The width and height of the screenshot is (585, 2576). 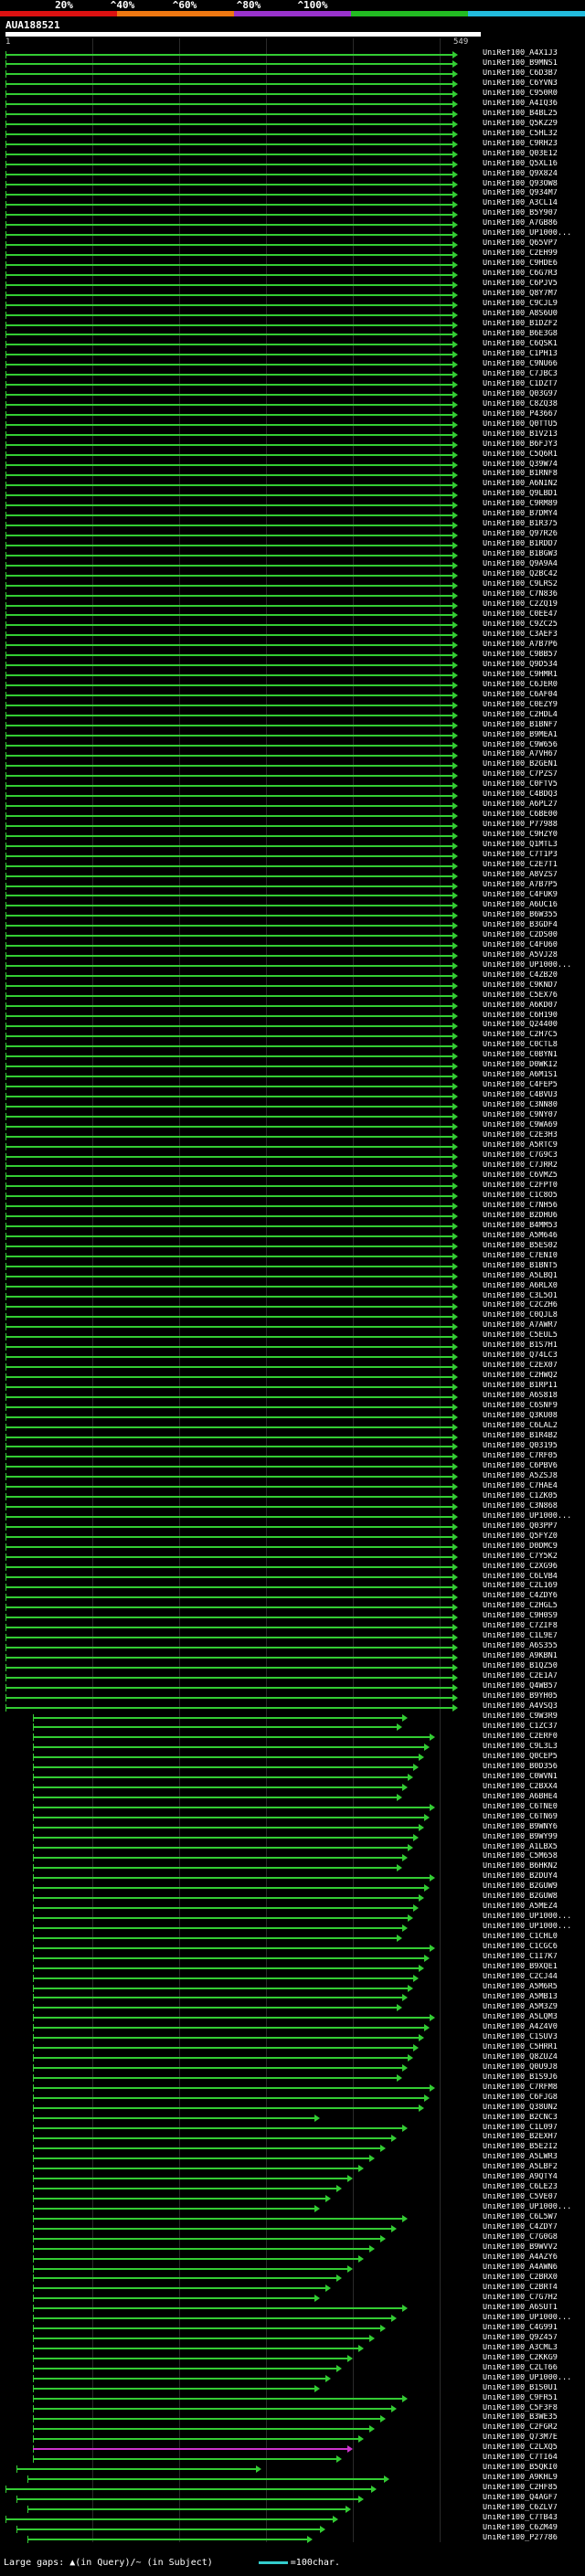 I want to click on hit-row: UniRef100_C7JRR2, so click(x=293, y=1166).